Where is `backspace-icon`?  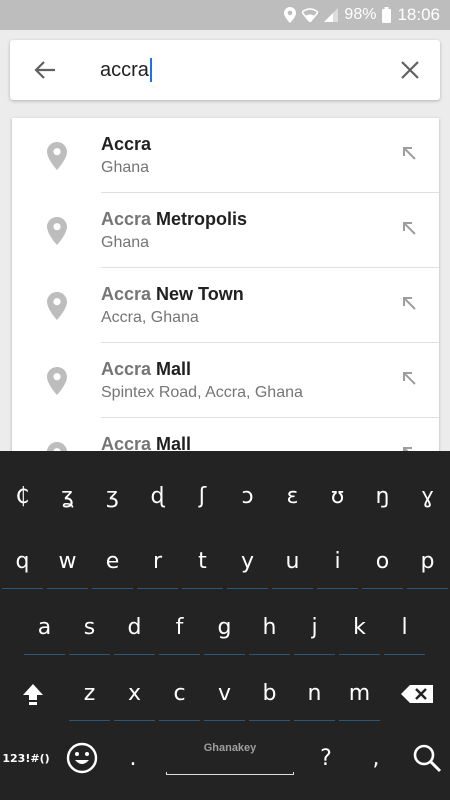
backspace-icon is located at coordinates (417, 694).